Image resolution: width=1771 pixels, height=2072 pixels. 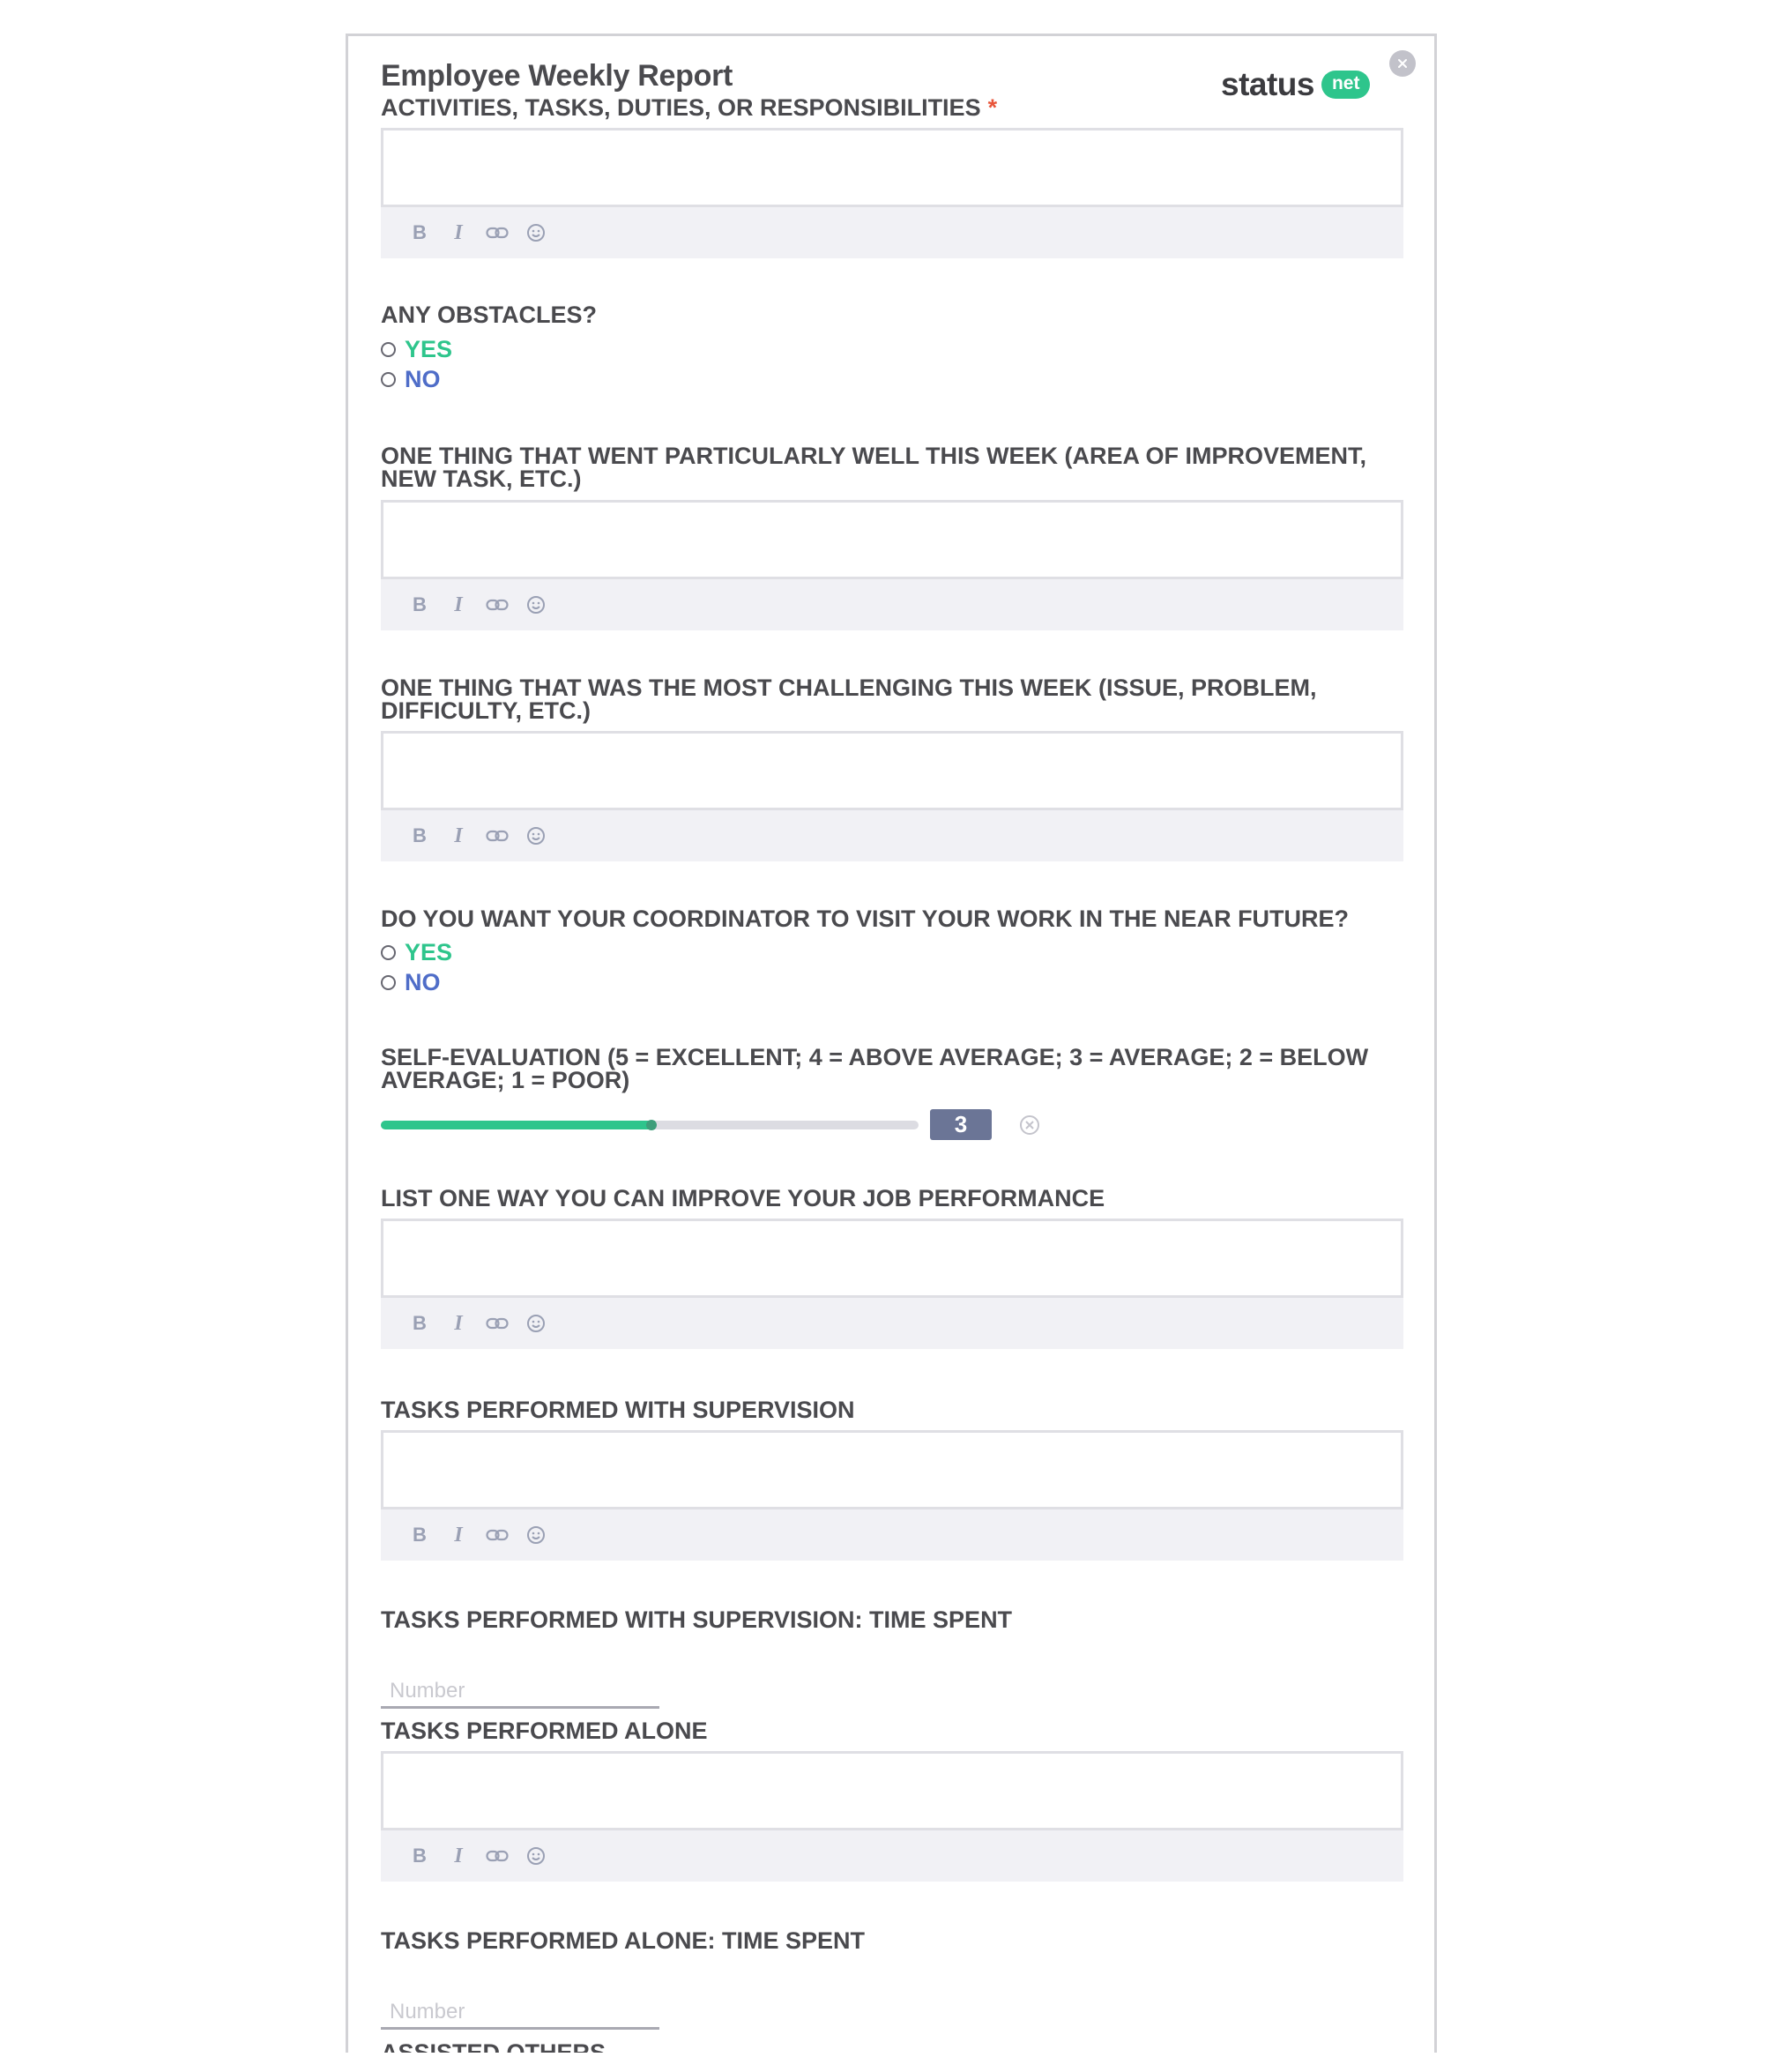 I want to click on improve-editor: B I, so click(x=892, y=1284).